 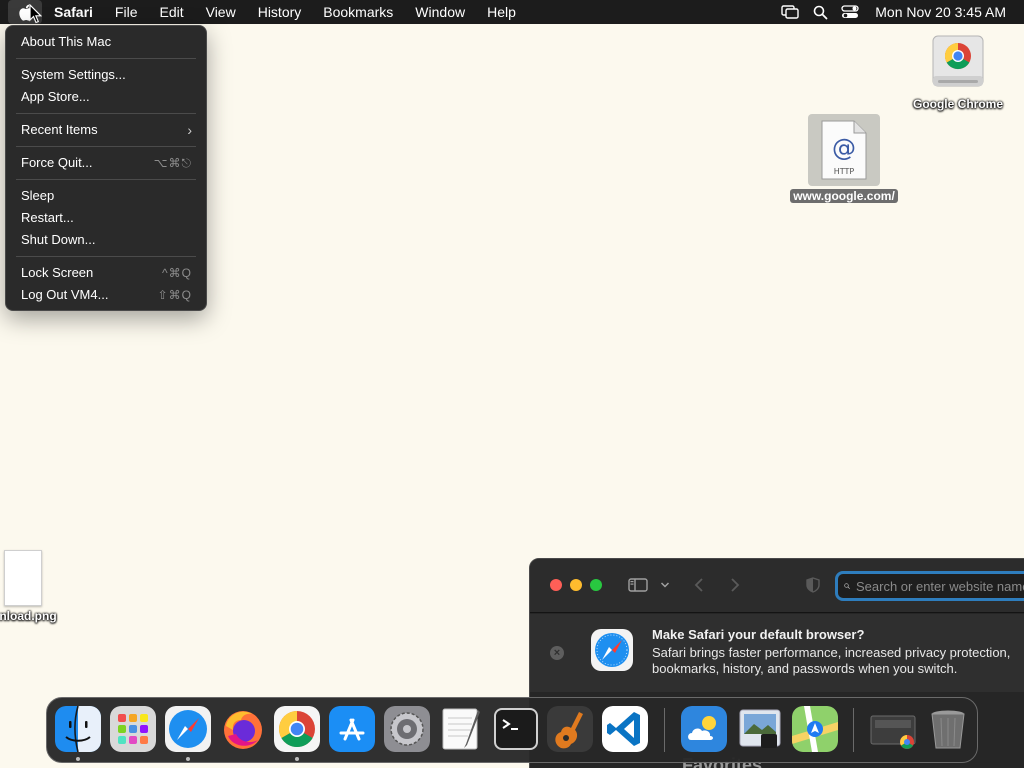 What do you see at coordinates (407, 729) in the screenshot?
I see `dock-system-settings-icon` at bounding box center [407, 729].